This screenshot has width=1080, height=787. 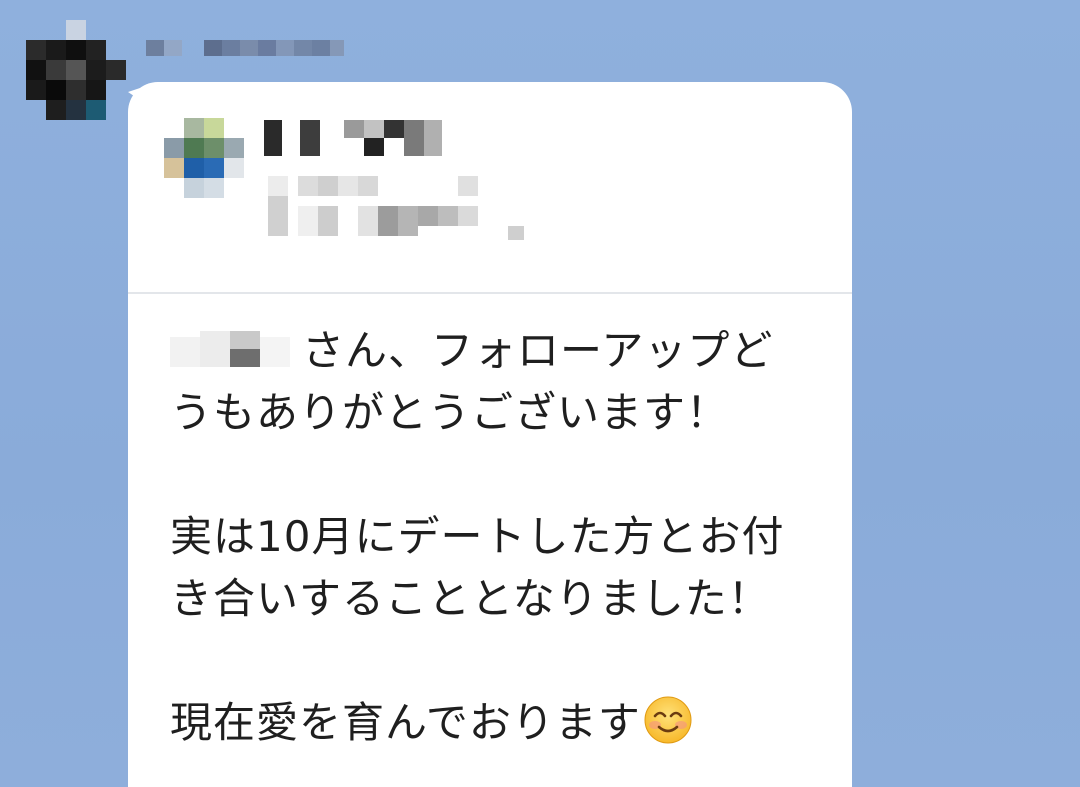 I want to click on sender-avatar, so click(x=76, y=70).